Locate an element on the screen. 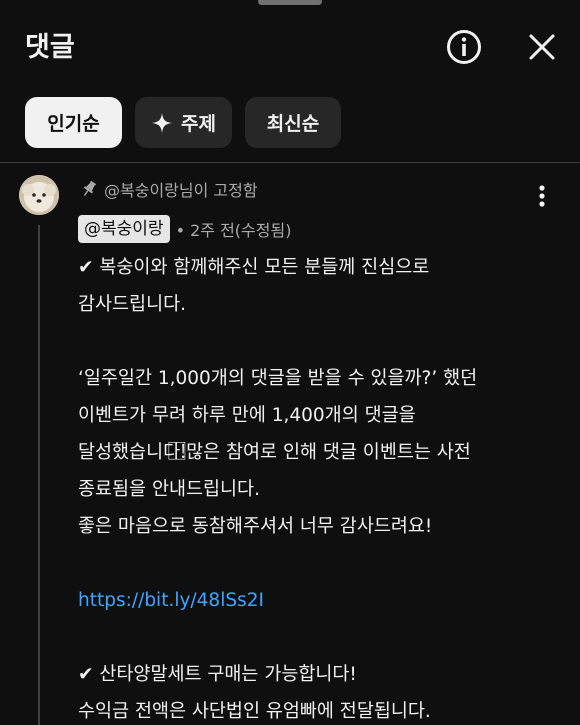 The width and height of the screenshot is (580, 725). dog-avatar-icon is located at coordinates (39, 195).